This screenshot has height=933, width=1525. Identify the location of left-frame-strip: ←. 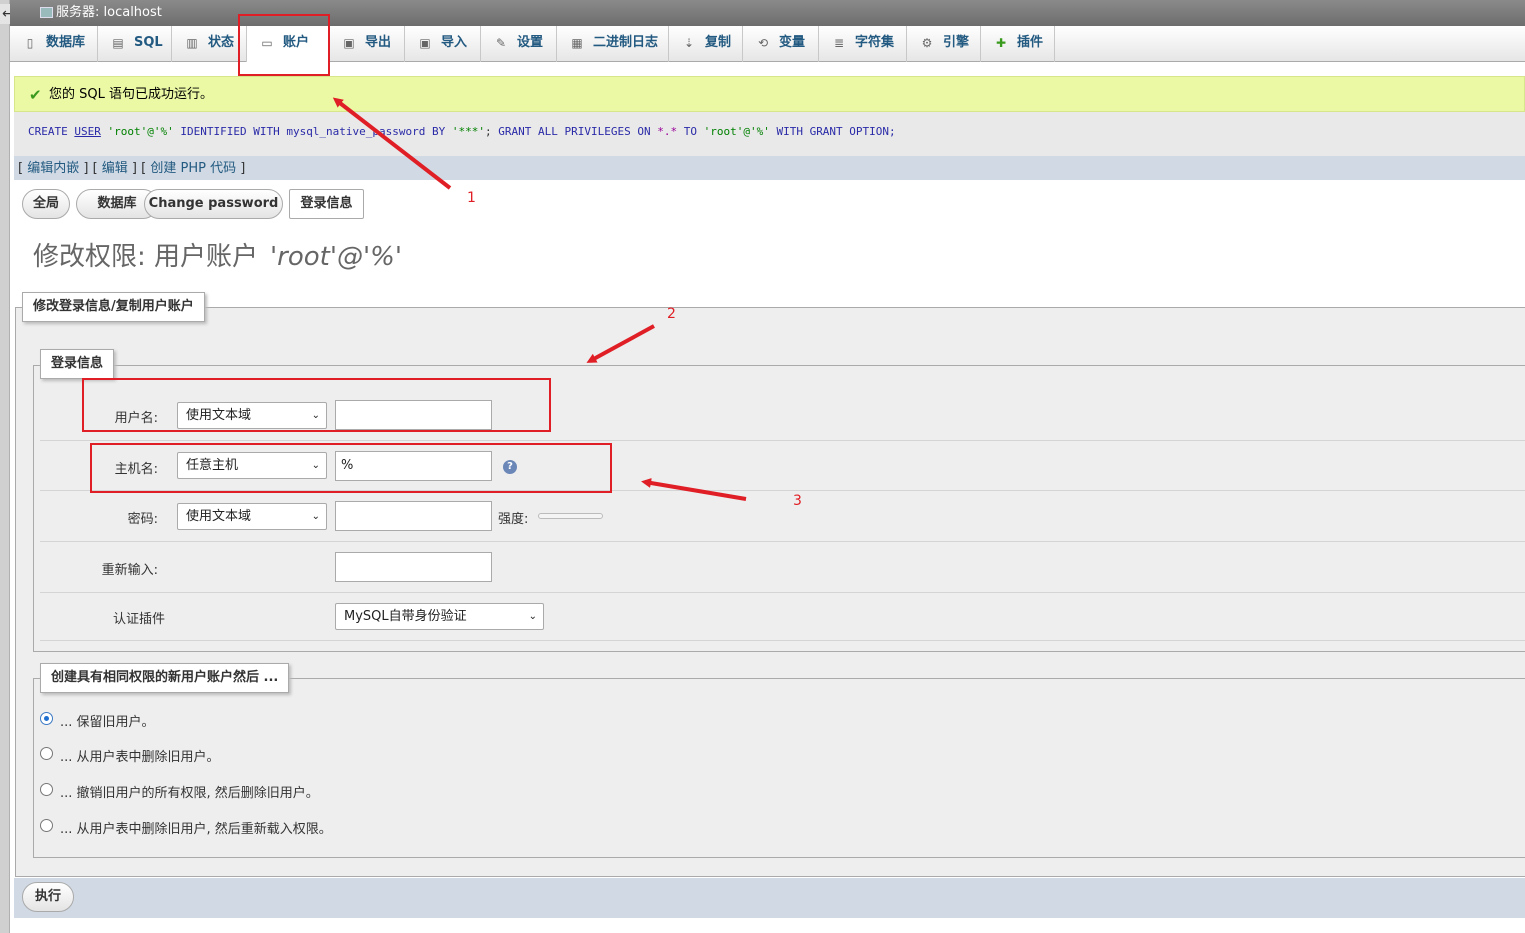
(14, 466).